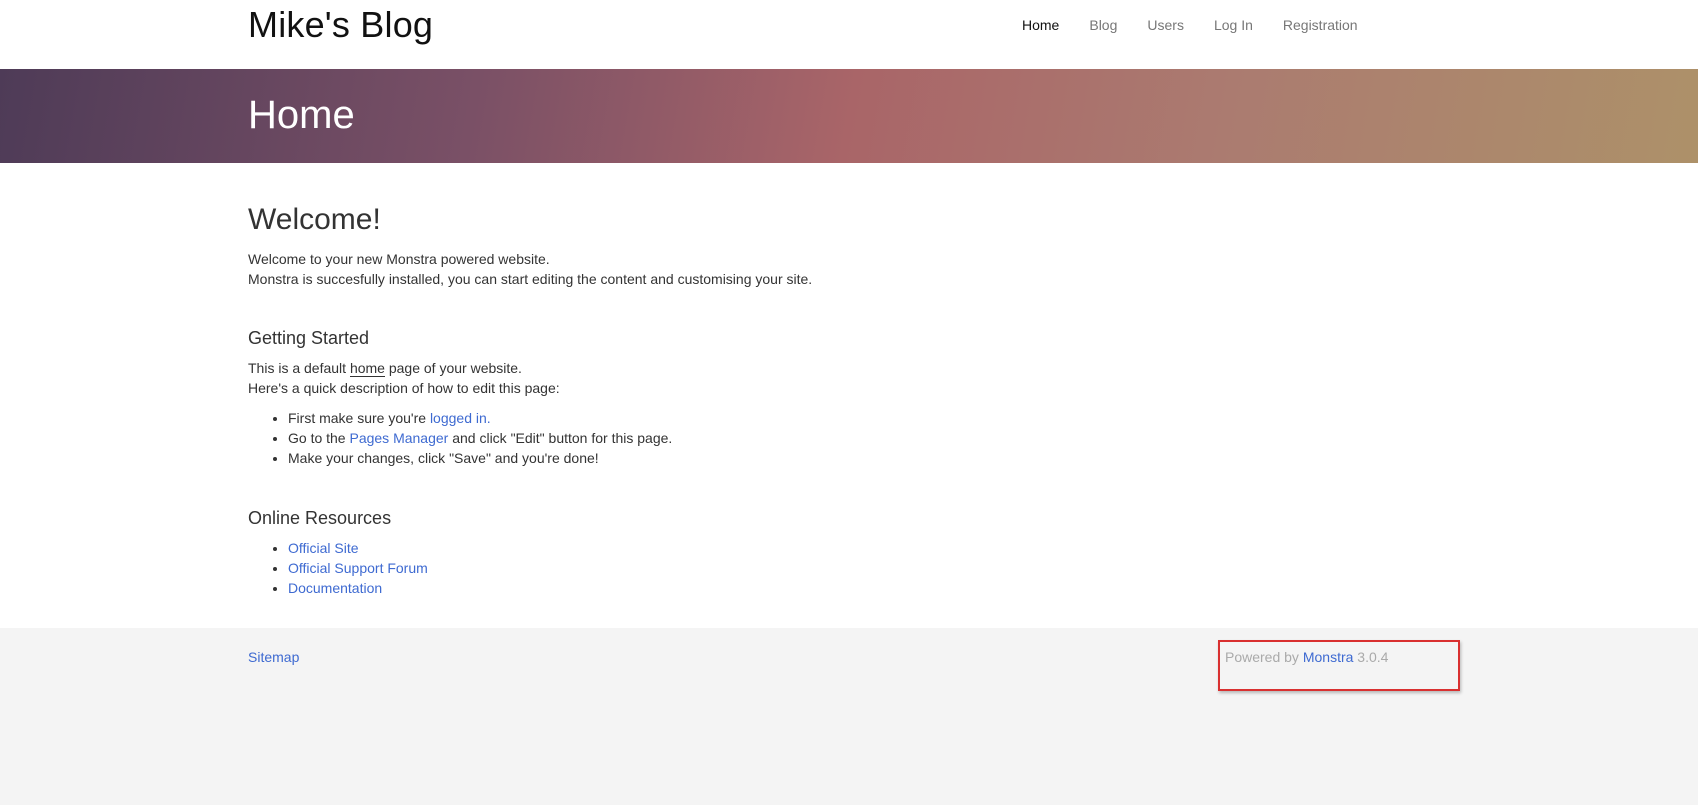 The width and height of the screenshot is (1698, 805). I want to click on nav-home: Home, so click(1040, 25).